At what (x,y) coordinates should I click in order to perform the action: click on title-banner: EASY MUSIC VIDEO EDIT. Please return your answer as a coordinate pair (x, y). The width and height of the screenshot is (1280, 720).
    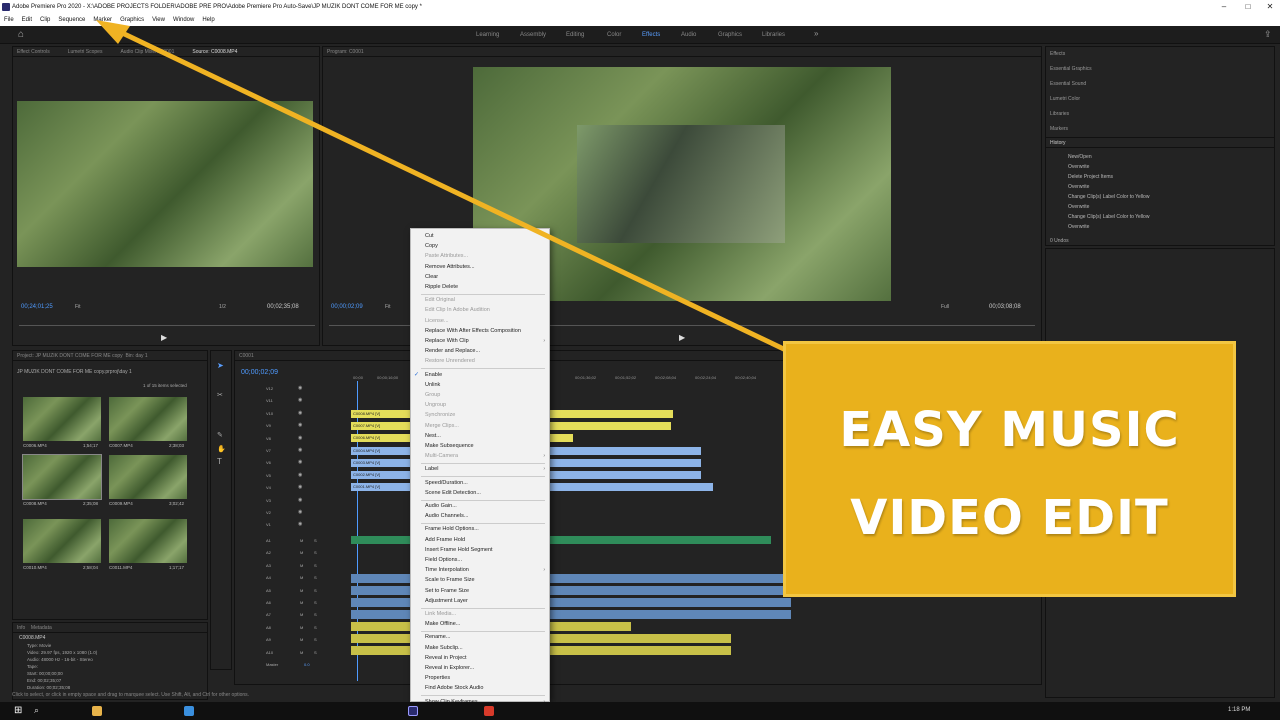
    Looking at the image, I should click on (1009, 469).